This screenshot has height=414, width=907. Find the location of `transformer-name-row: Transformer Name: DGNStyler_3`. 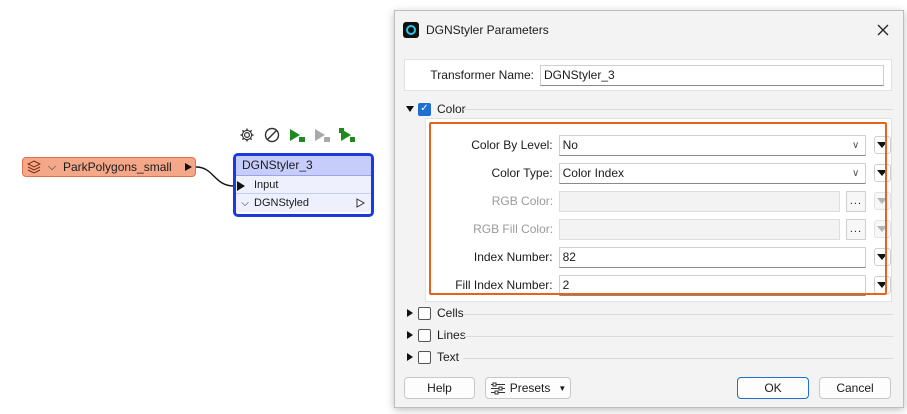

transformer-name-row: Transformer Name: DGNStyler_3 is located at coordinates (648, 75).